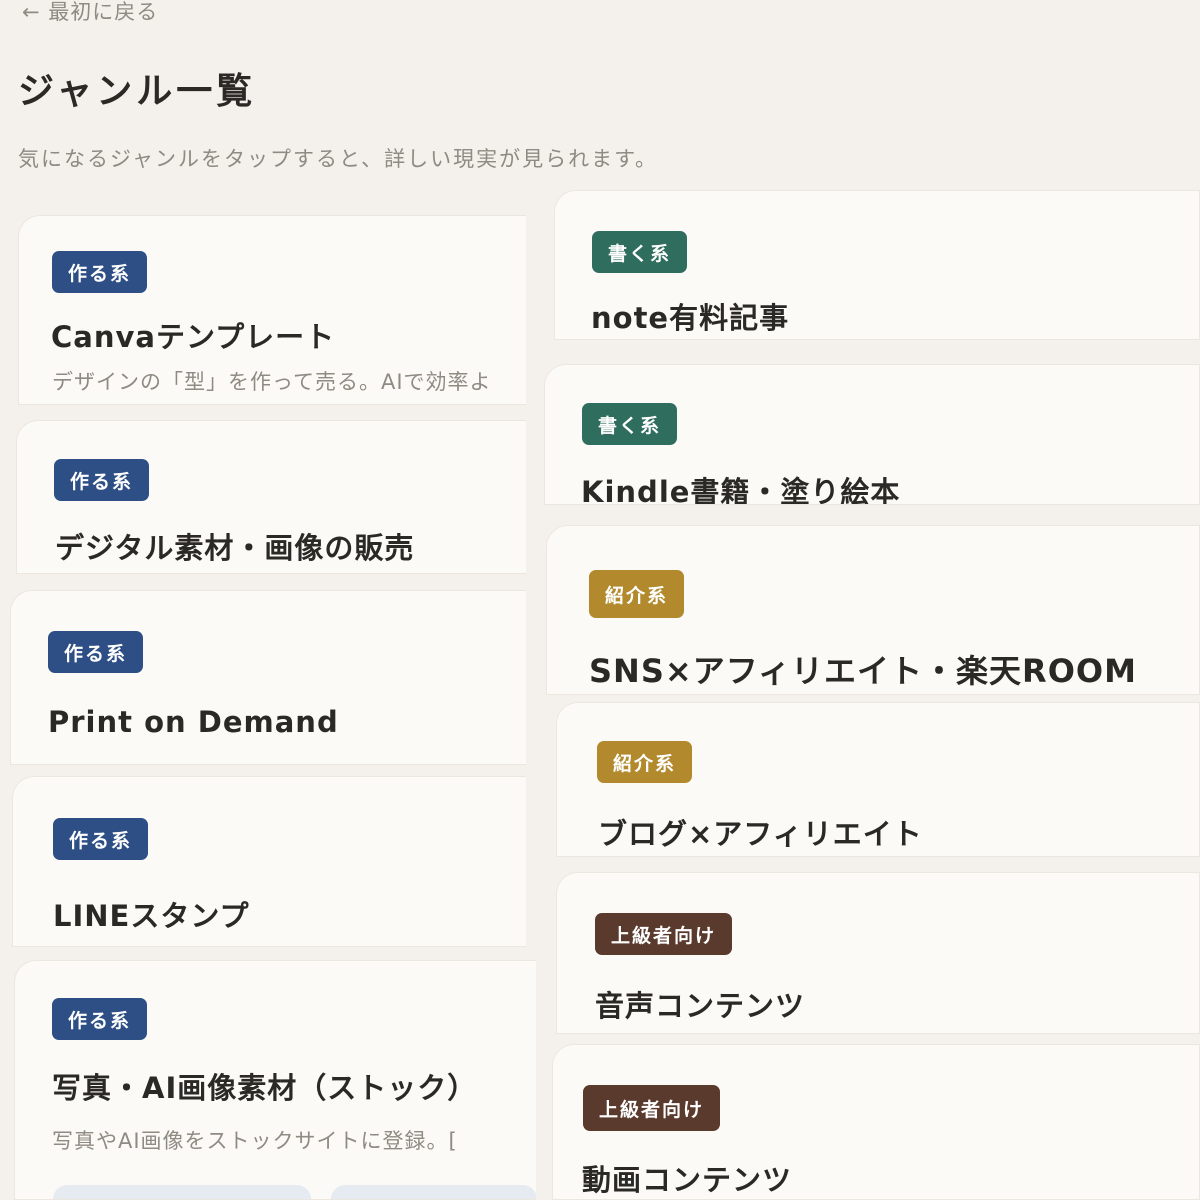  I want to click on genre-card-stock-photo: 作る系 写真・AI画像素材（ストック） 写真やAI画像をストックサイトに登録。[, so click(275, 1080).